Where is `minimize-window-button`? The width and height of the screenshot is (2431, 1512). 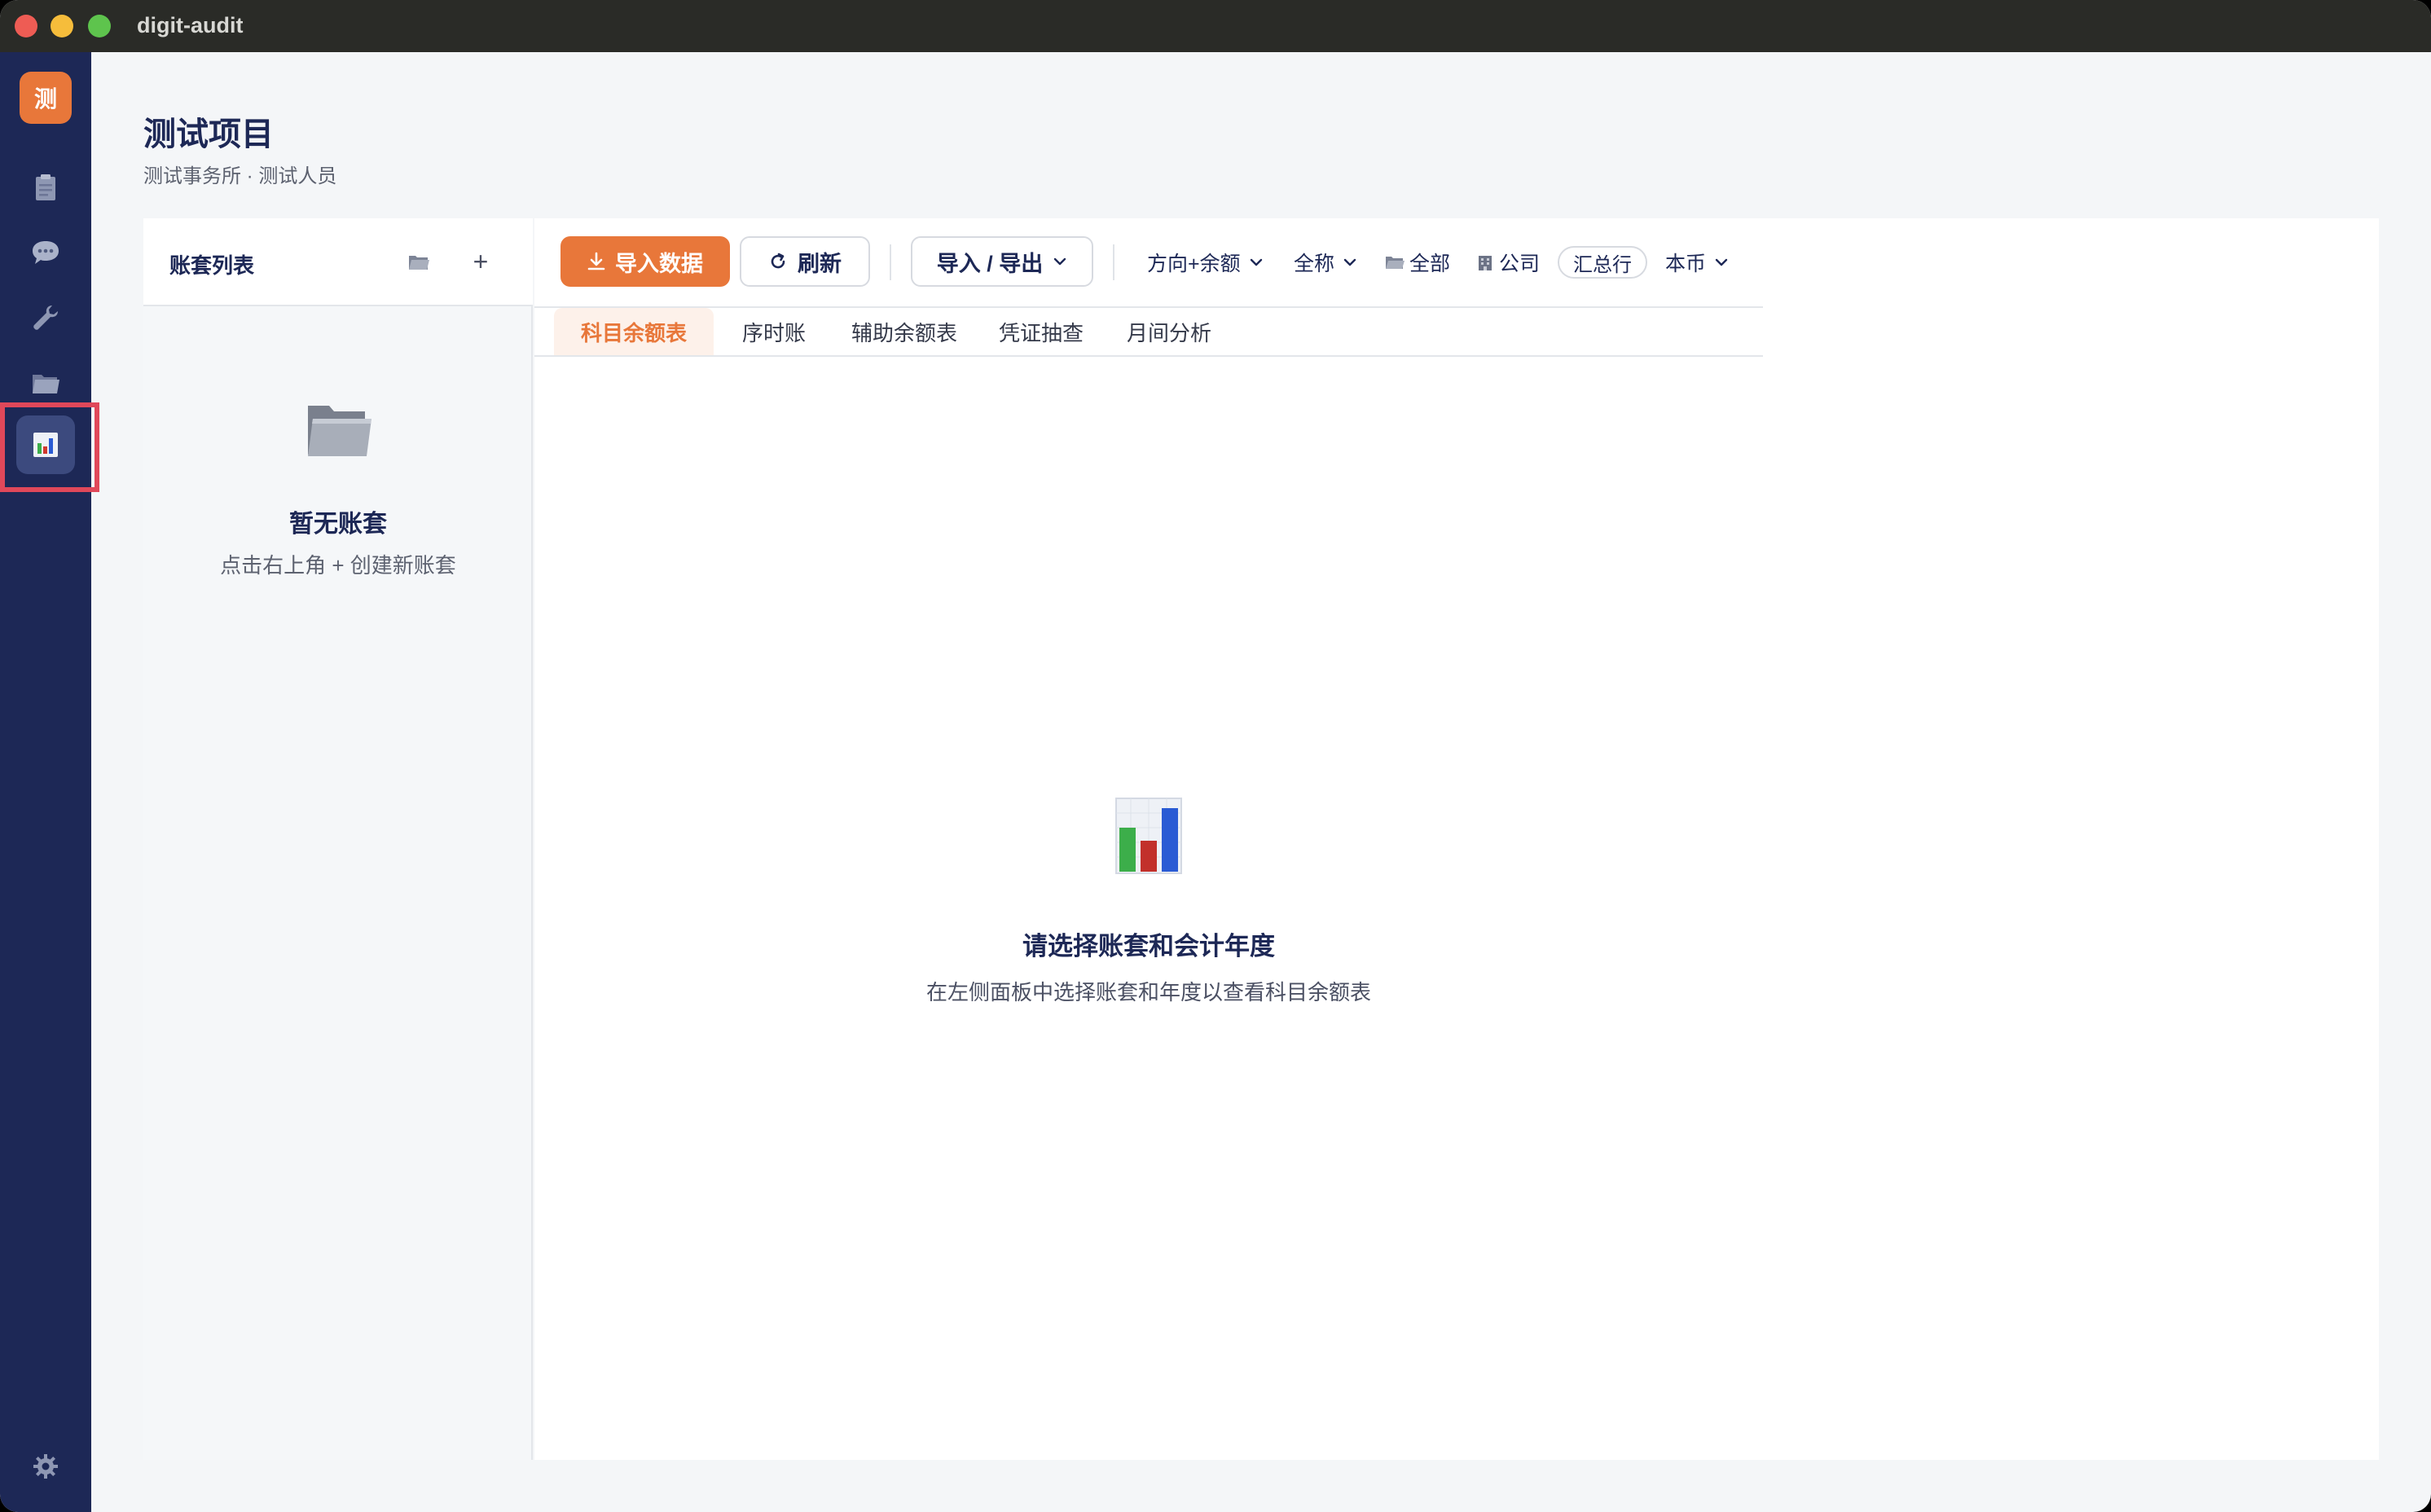 minimize-window-button is located at coordinates (62, 26).